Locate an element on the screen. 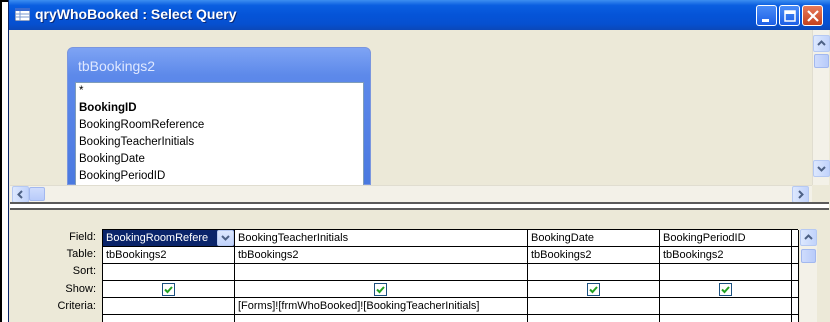  field-list-item-bookingperiodid: BookingPeriodID is located at coordinates (219, 176).